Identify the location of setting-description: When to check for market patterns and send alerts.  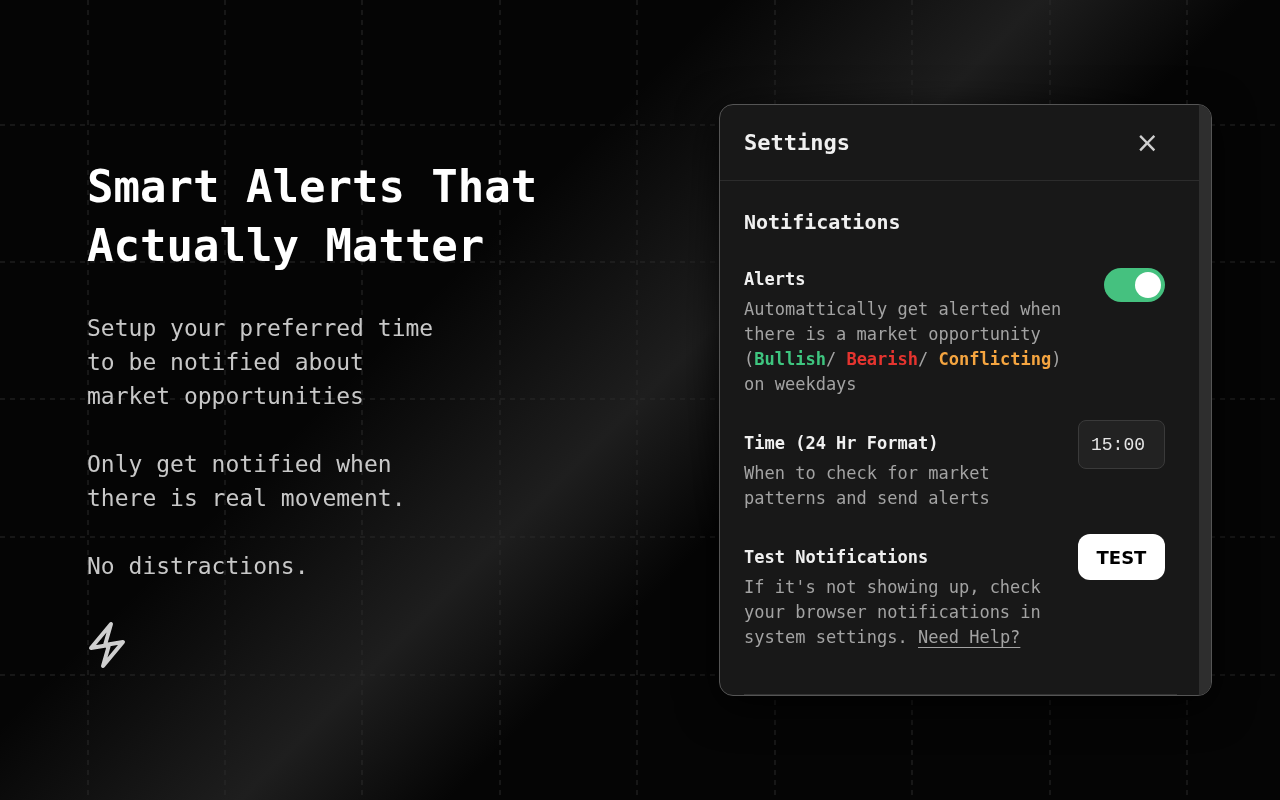
(867, 486).